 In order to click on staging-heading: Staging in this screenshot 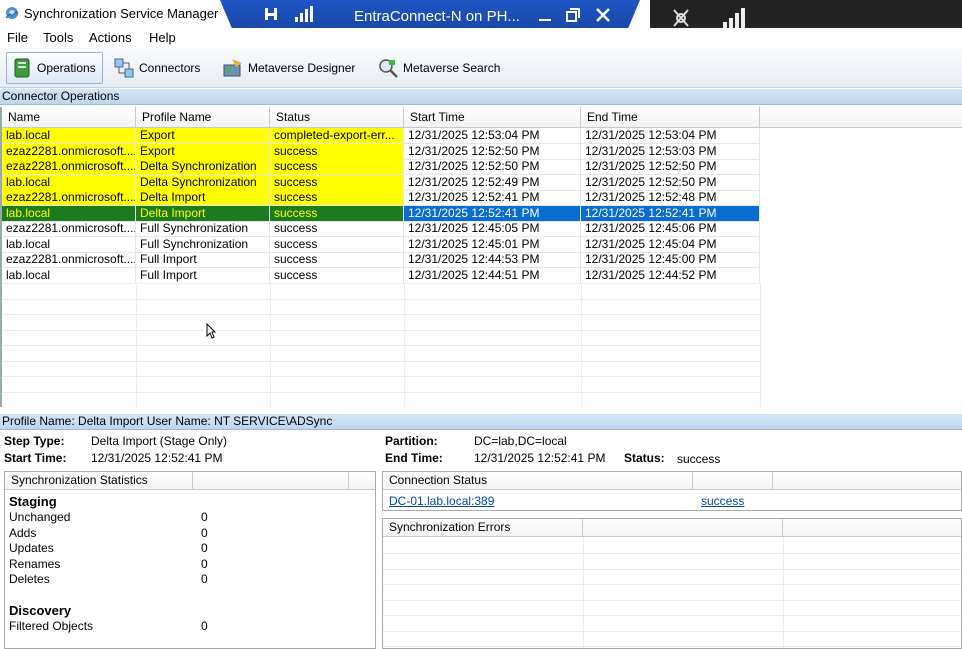, I will do `click(33, 501)`.